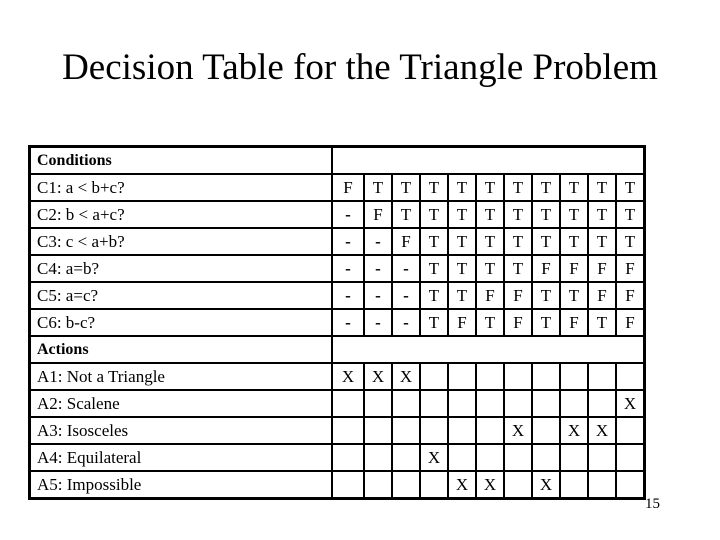 The width and height of the screenshot is (720, 540). What do you see at coordinates (337, 376) in the screenshot?
I see `action-row: A1: Not a Triangle X X X` at bounding box center [337, 376].